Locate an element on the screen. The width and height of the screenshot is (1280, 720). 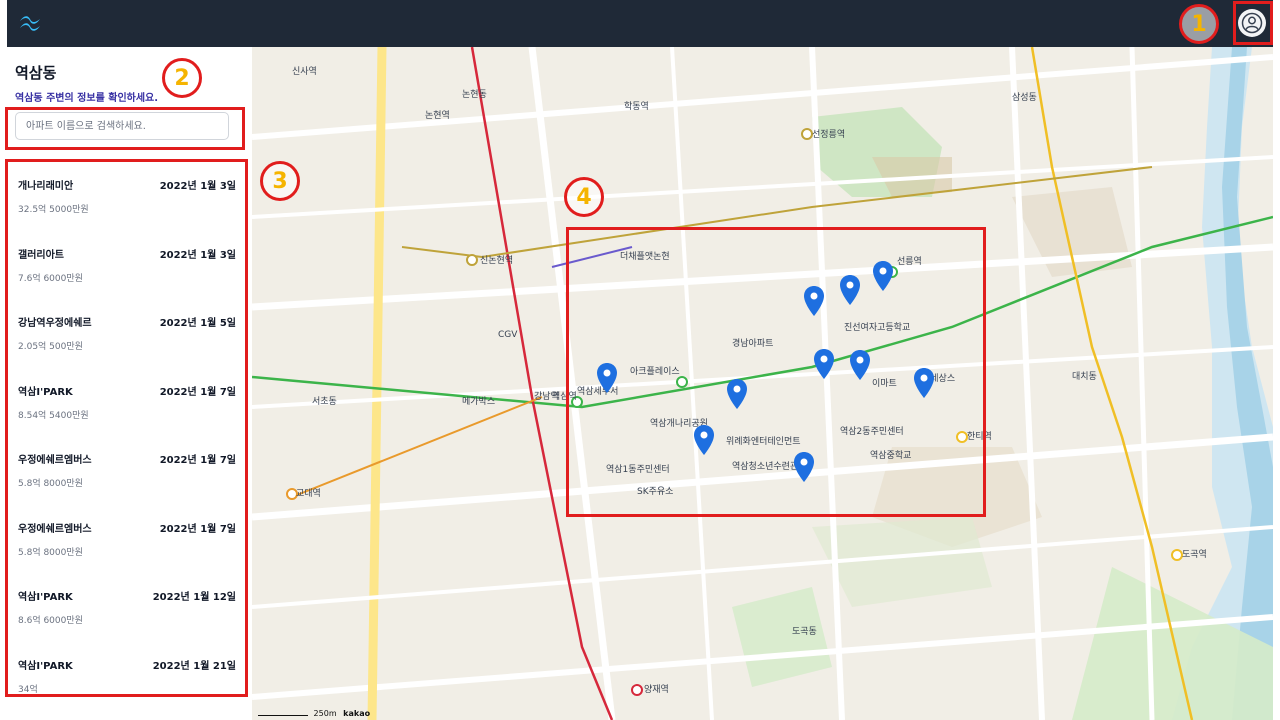
map-label: 역삼2동주민센터 is located at coordinates (872, 432).